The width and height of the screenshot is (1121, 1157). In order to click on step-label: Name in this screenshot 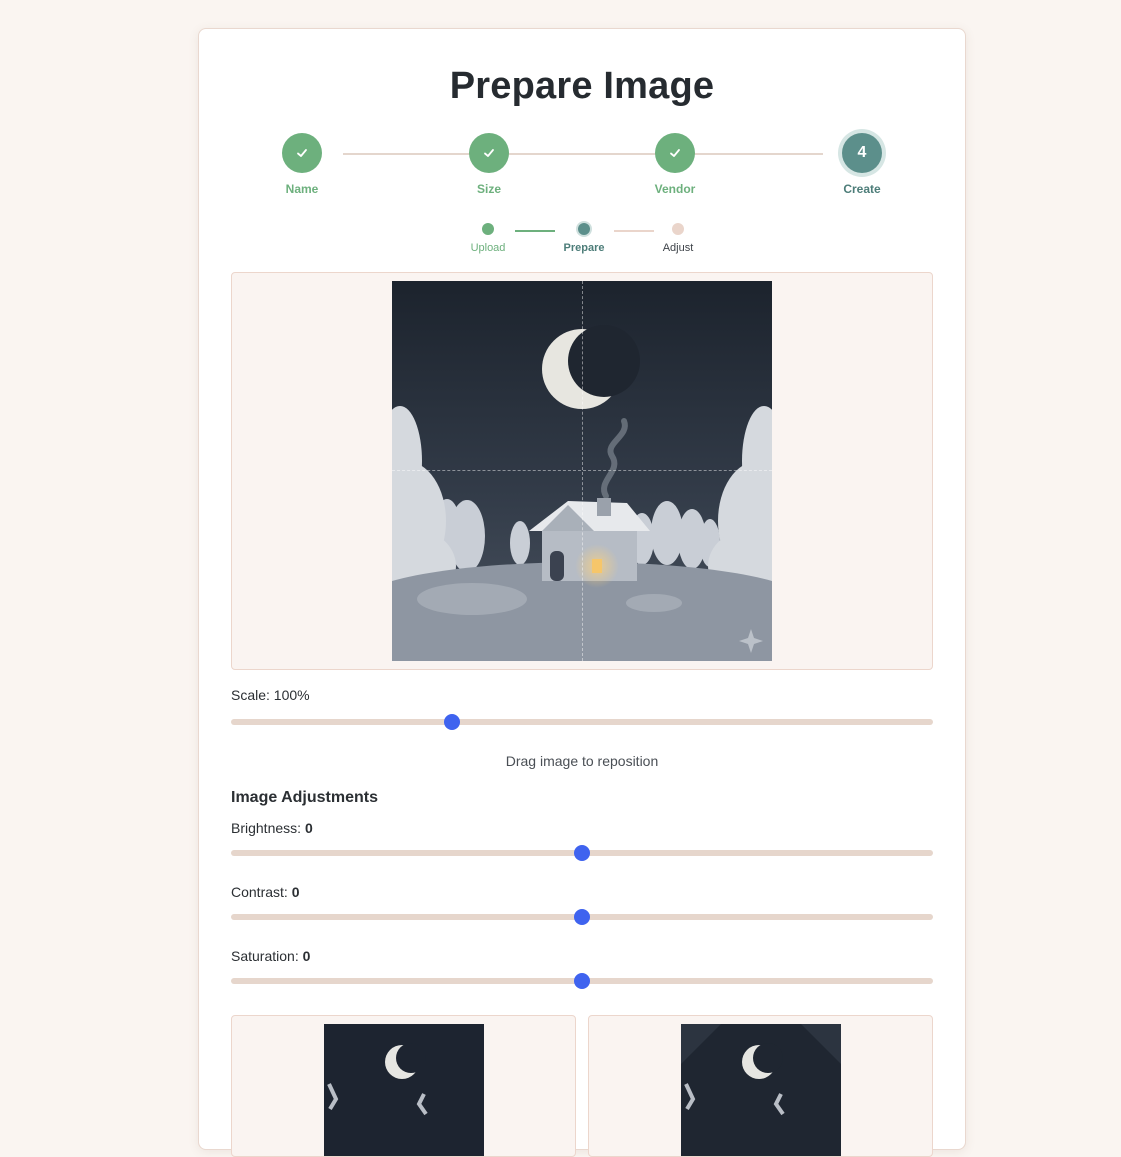, I will do `click(302, 189)`.